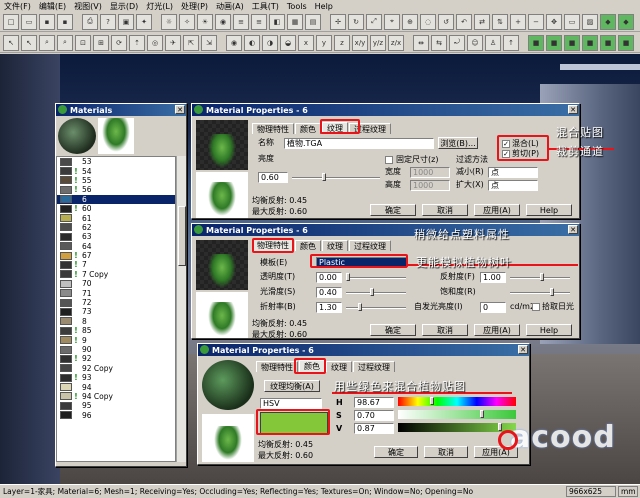 The height and width of the screenshot is (498, 640). Describe the element at coordinates (360, 42) in the screenshot. I see `axis-xy-button: x/y` at that location.